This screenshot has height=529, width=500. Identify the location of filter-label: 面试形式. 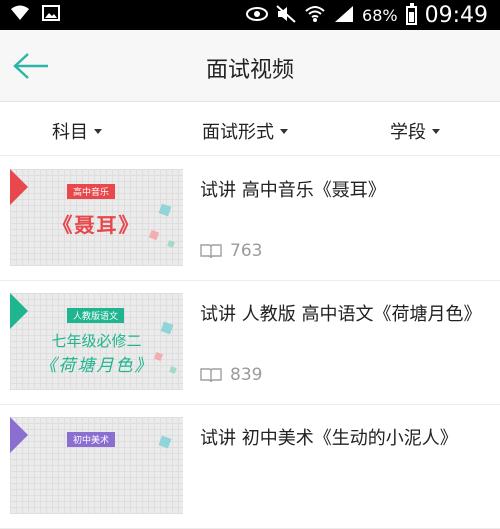
(238, 132).